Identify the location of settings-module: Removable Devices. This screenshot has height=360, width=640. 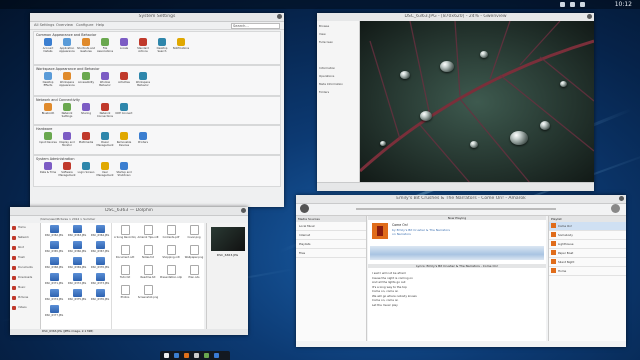
(124, 139).